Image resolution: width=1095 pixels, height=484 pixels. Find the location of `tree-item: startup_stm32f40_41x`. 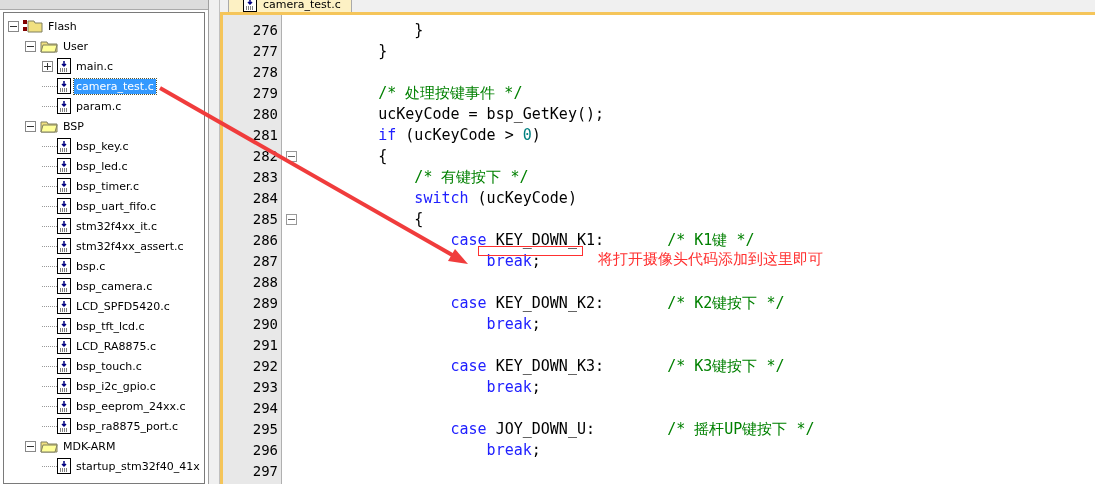

tree-item: startup_stm32f40_41x is located at coordinates (138, 466).